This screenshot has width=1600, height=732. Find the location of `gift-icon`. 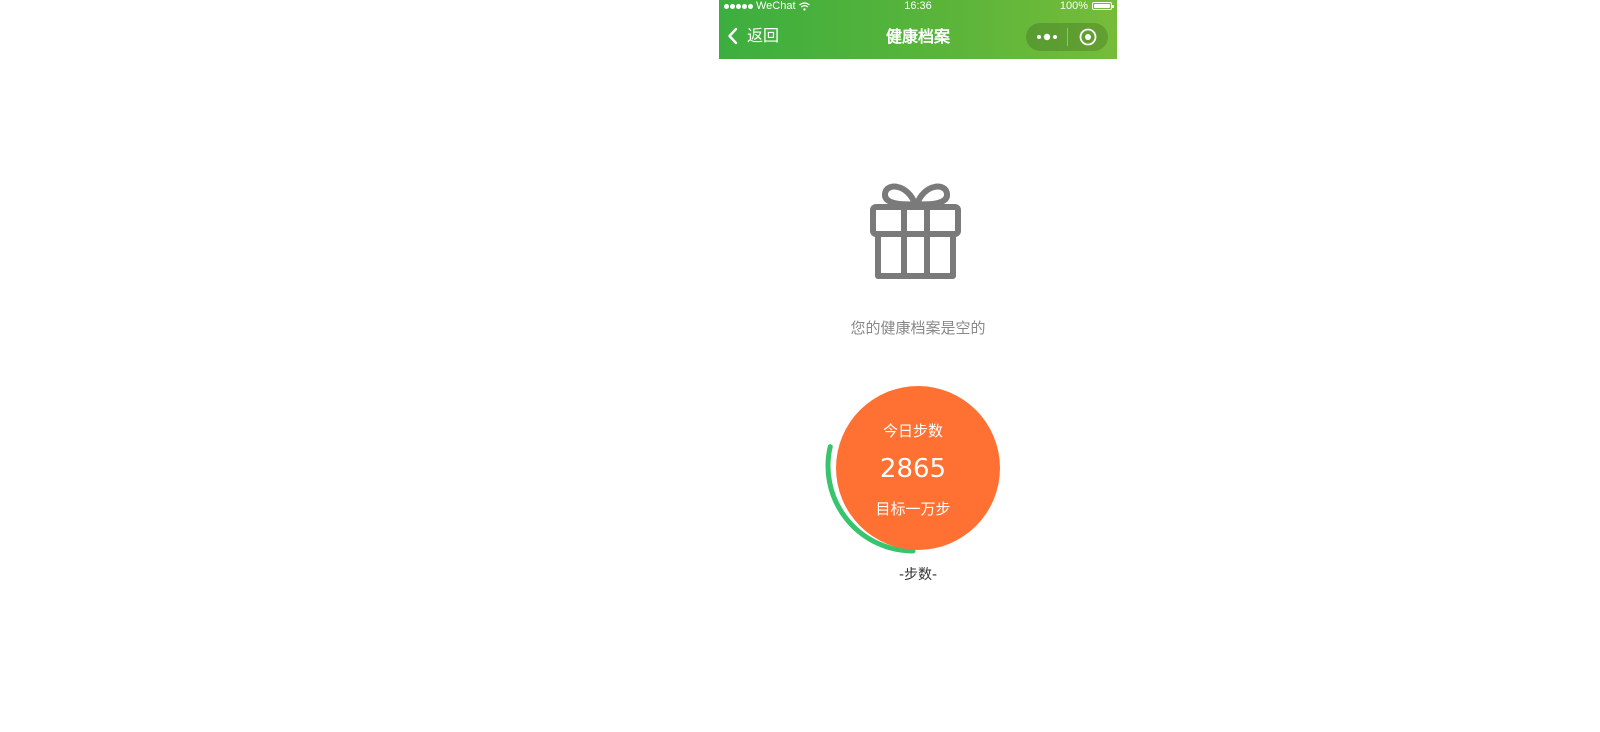

gift-icon is located at coordinates (915, 231).